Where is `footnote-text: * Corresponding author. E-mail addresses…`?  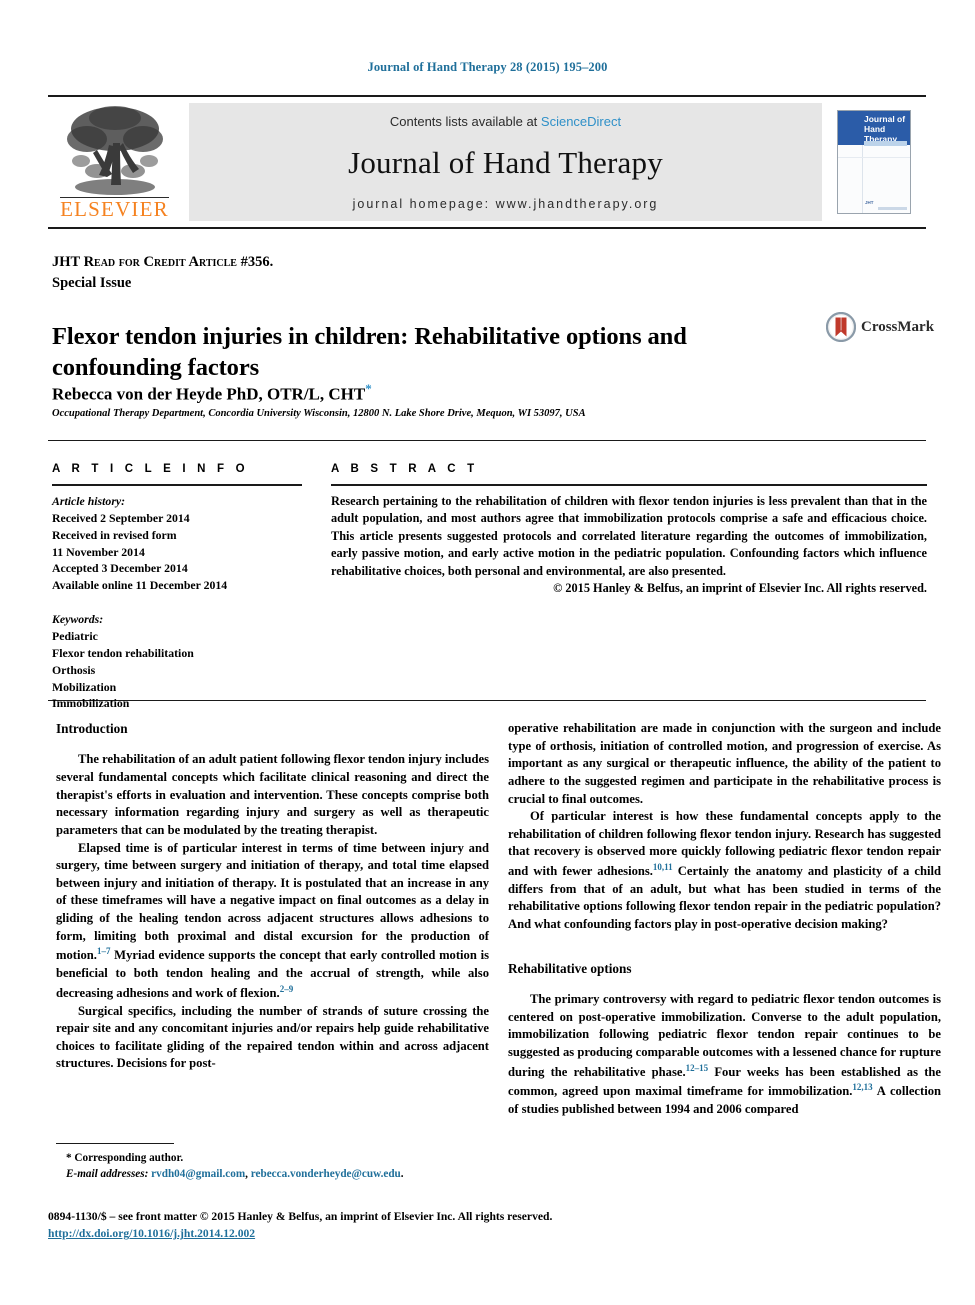
footnote-text: * Corresponding author. E-mail addresses… is located at coordinates (272, 1166).